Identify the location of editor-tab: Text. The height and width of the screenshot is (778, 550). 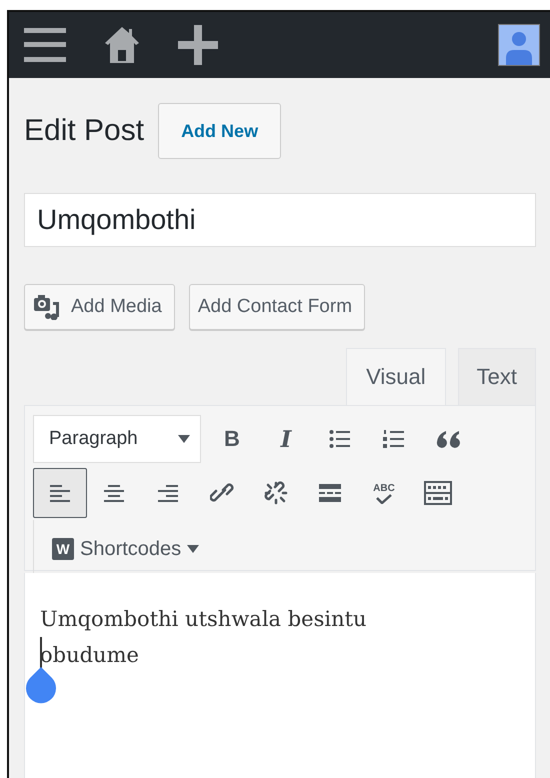
(497, 376).